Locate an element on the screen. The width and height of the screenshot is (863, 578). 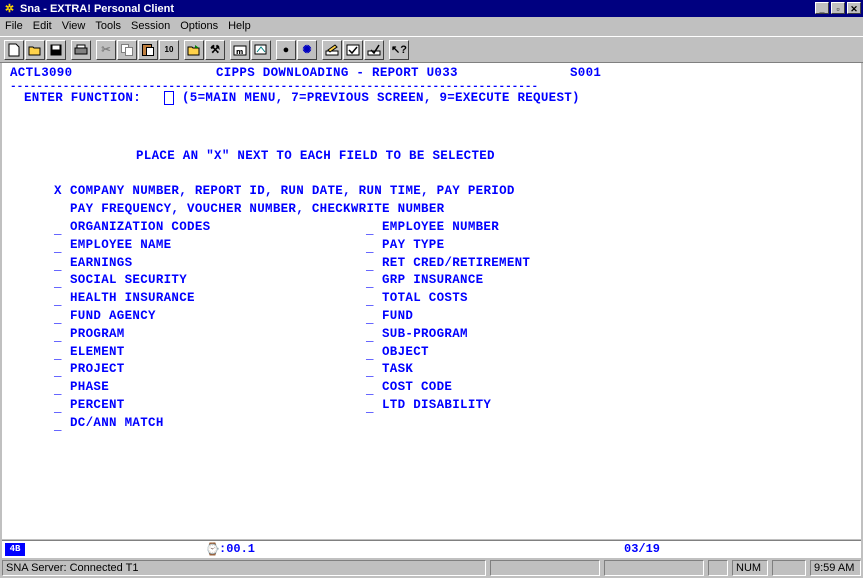
left-field-select-9: _ is located at coordinates (58, 390).